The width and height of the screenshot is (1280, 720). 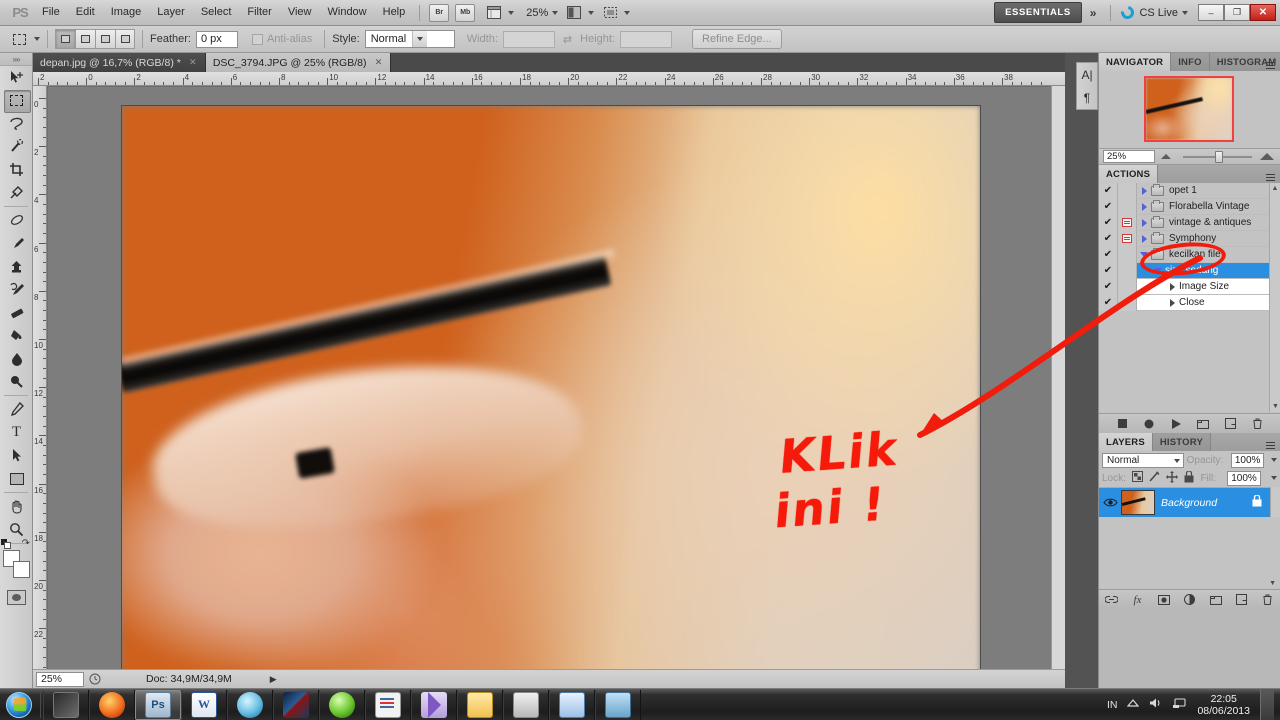 I want to click on panel-menu-icon, so click(x=1270, y=62).